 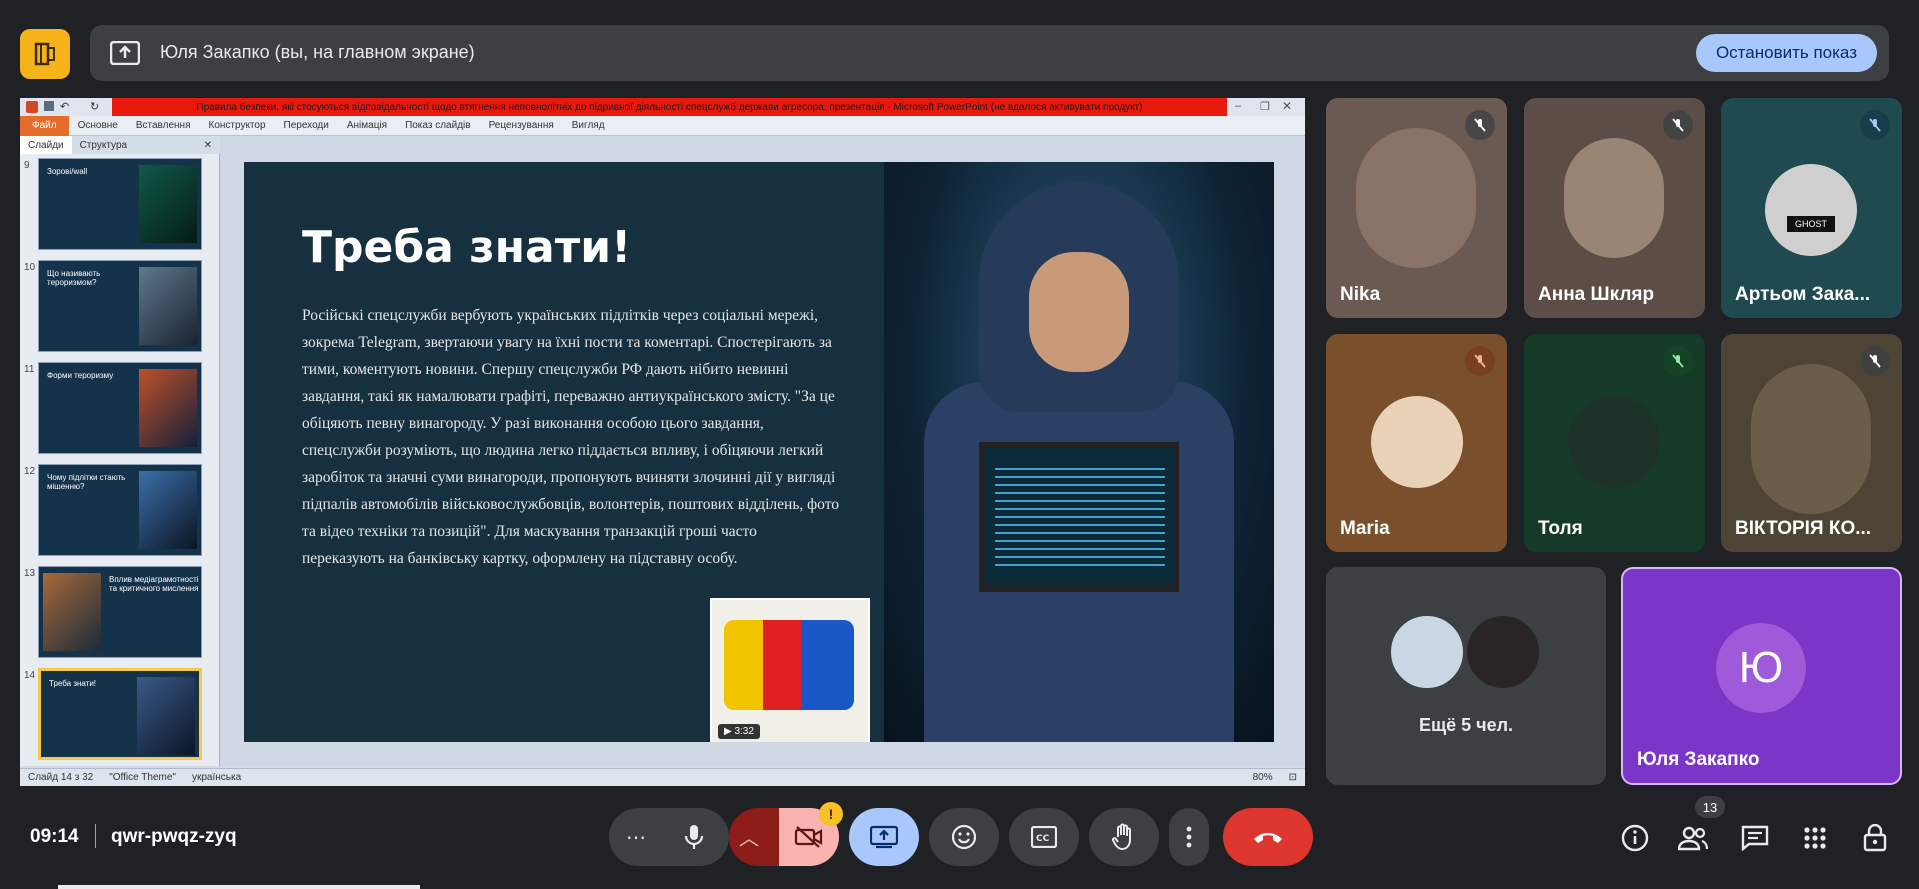 I want to click on more-participants-tile: Ещё 5 чел., so click(x=1466, y=676).